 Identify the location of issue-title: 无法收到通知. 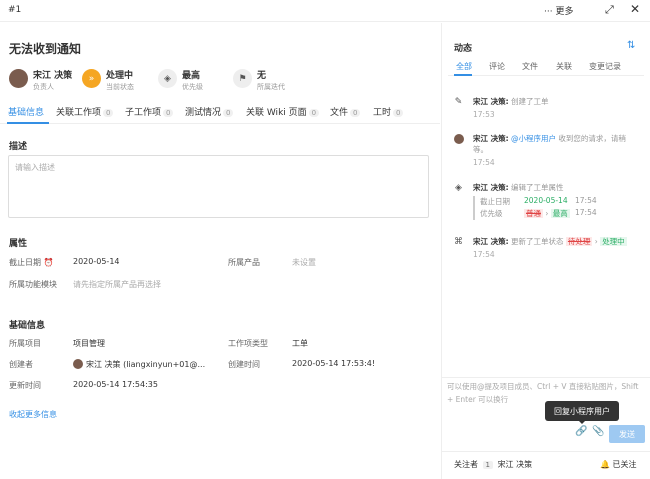
(45, 48).